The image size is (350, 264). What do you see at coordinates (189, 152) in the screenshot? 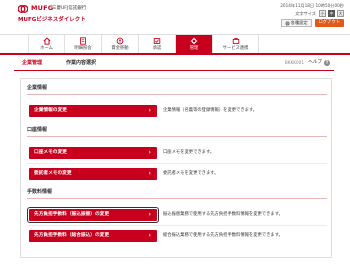
I see `change-account-memo-description: 口座メモを変更できます。` at bounding box center [189, 152].